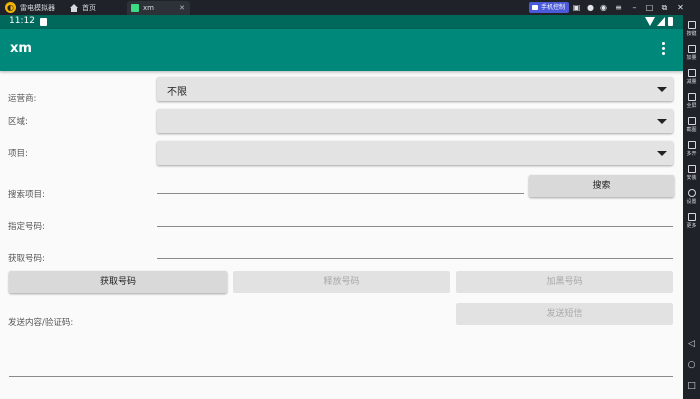 The width and height of the screenshot is (700, 399). What do you see at coordinates (341, 50) in the screenshot?
I see `app-bar: xm` at bounding box center [341, 50].